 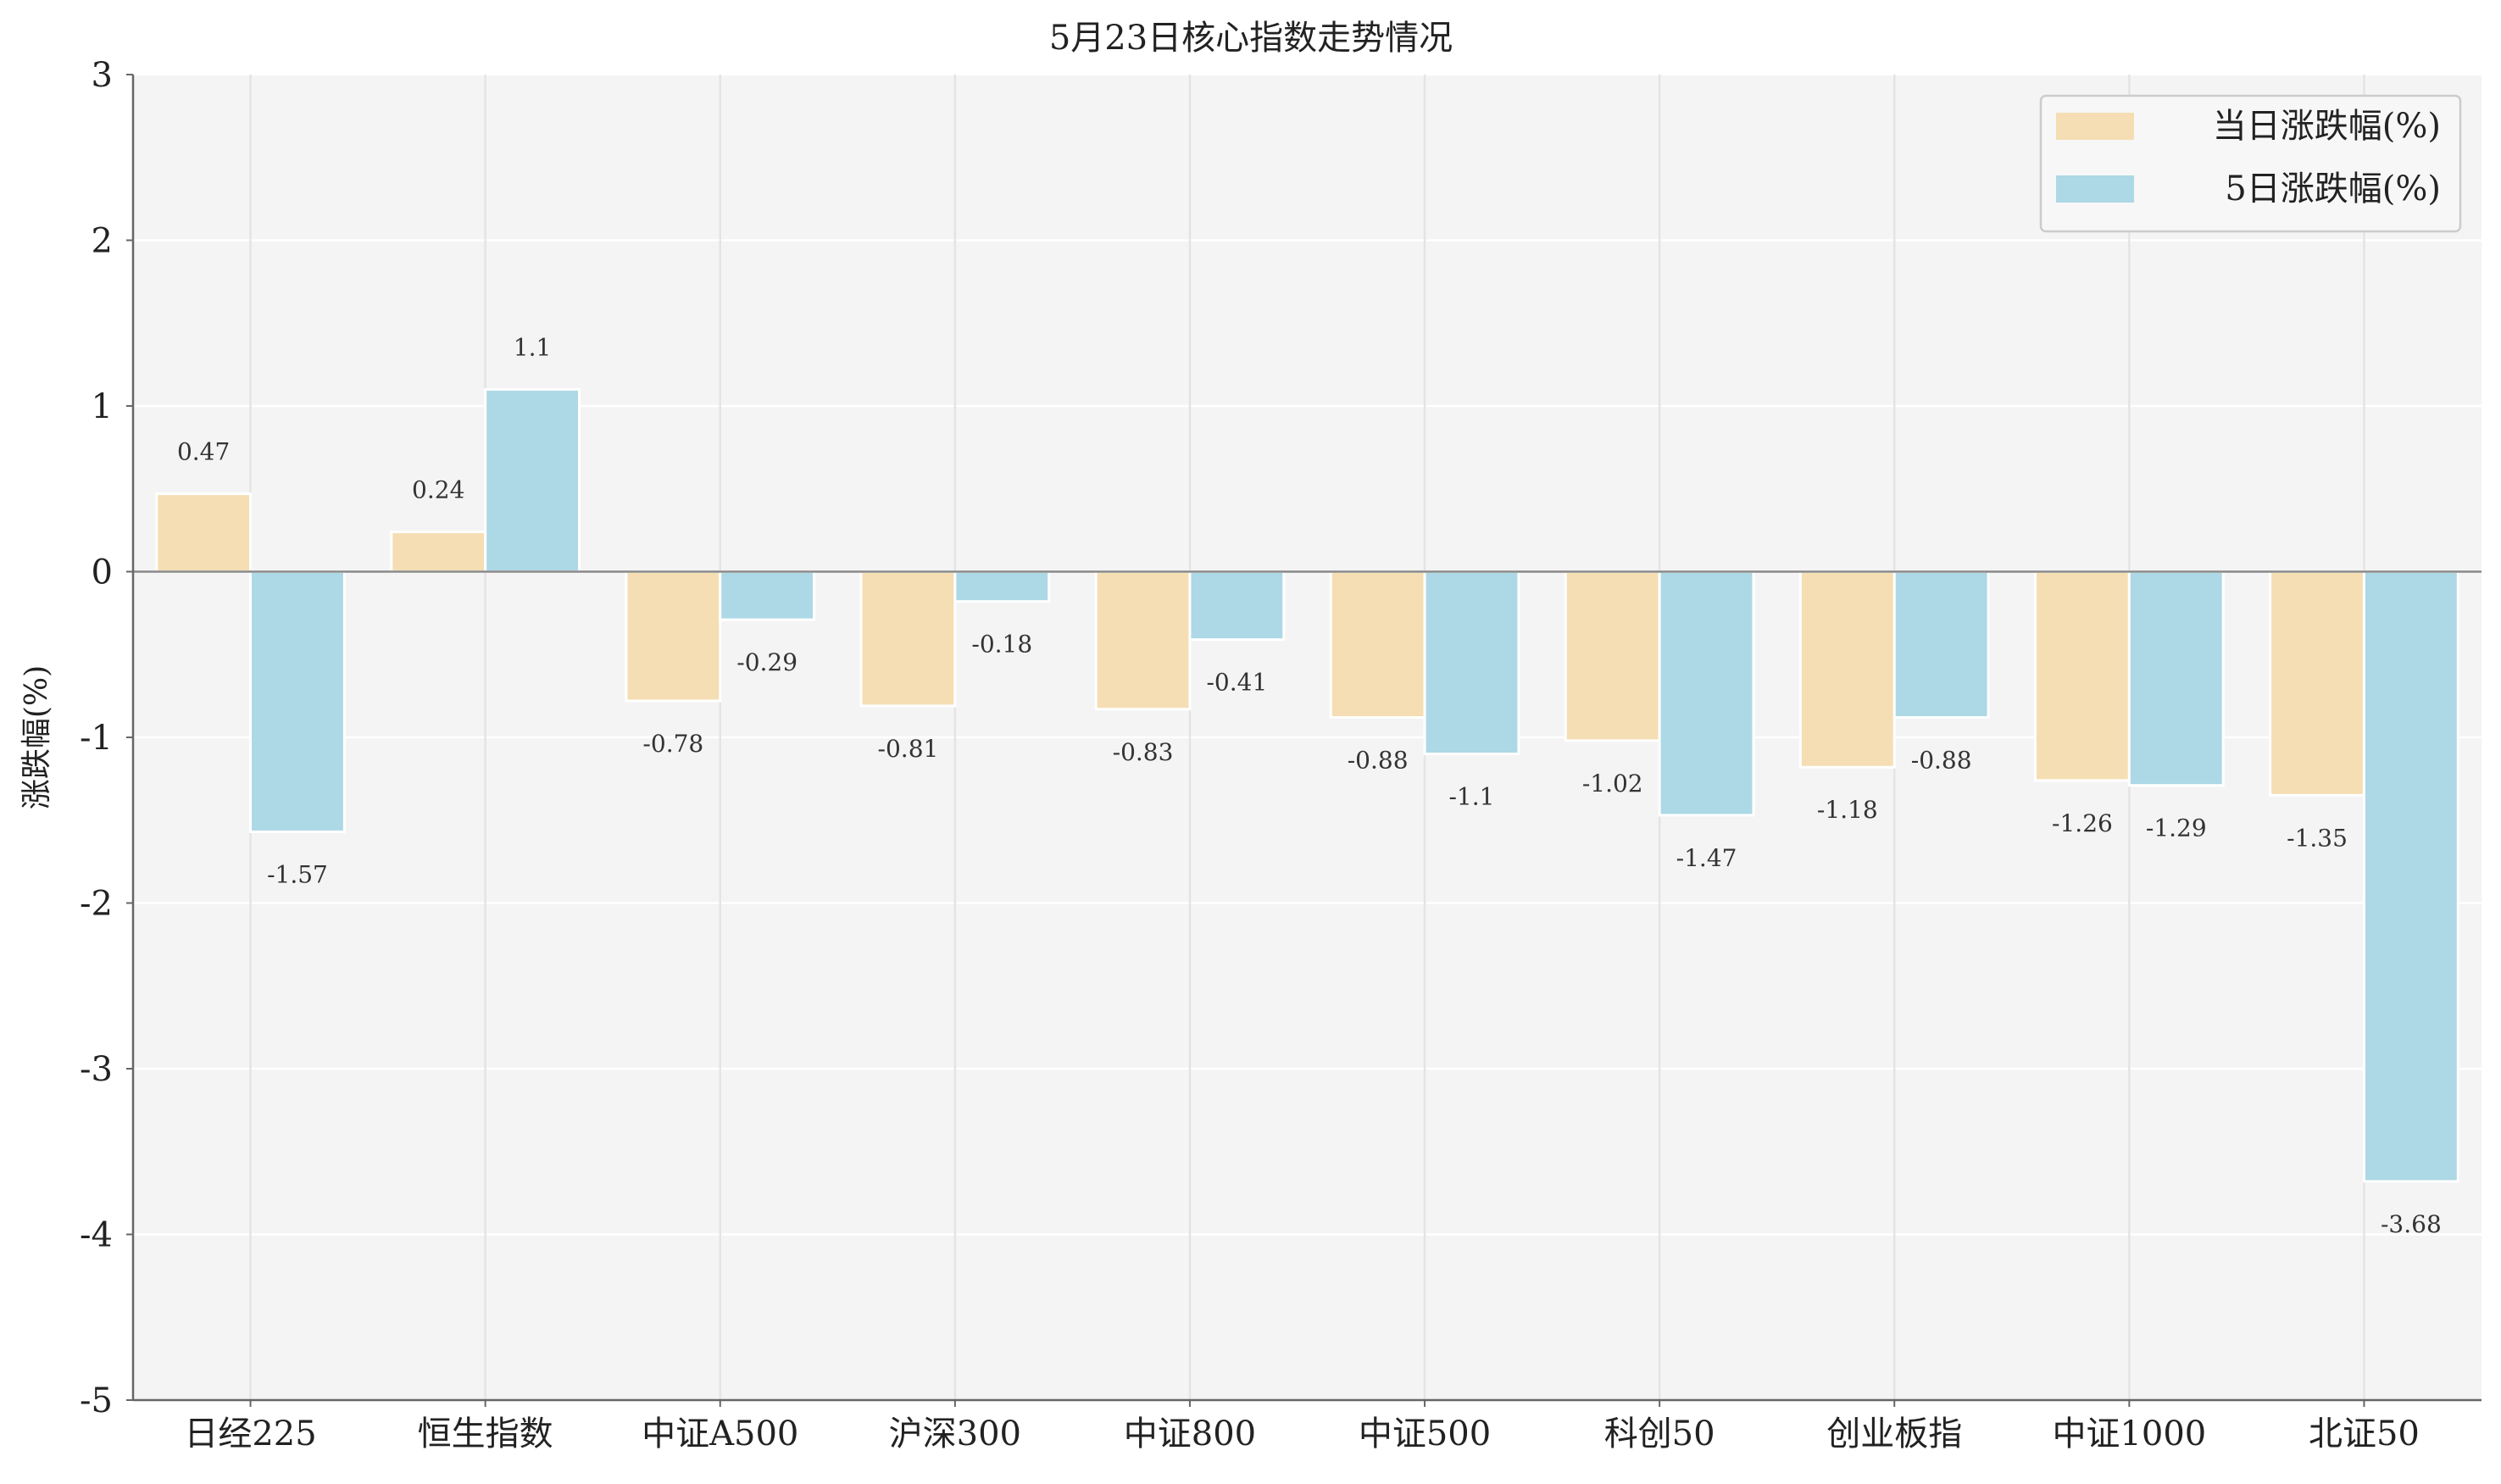 What do you see at coordinates (2176, 828) in the screenshot?
I see `data-label: -1.29` at bounding box center [2176, 828].